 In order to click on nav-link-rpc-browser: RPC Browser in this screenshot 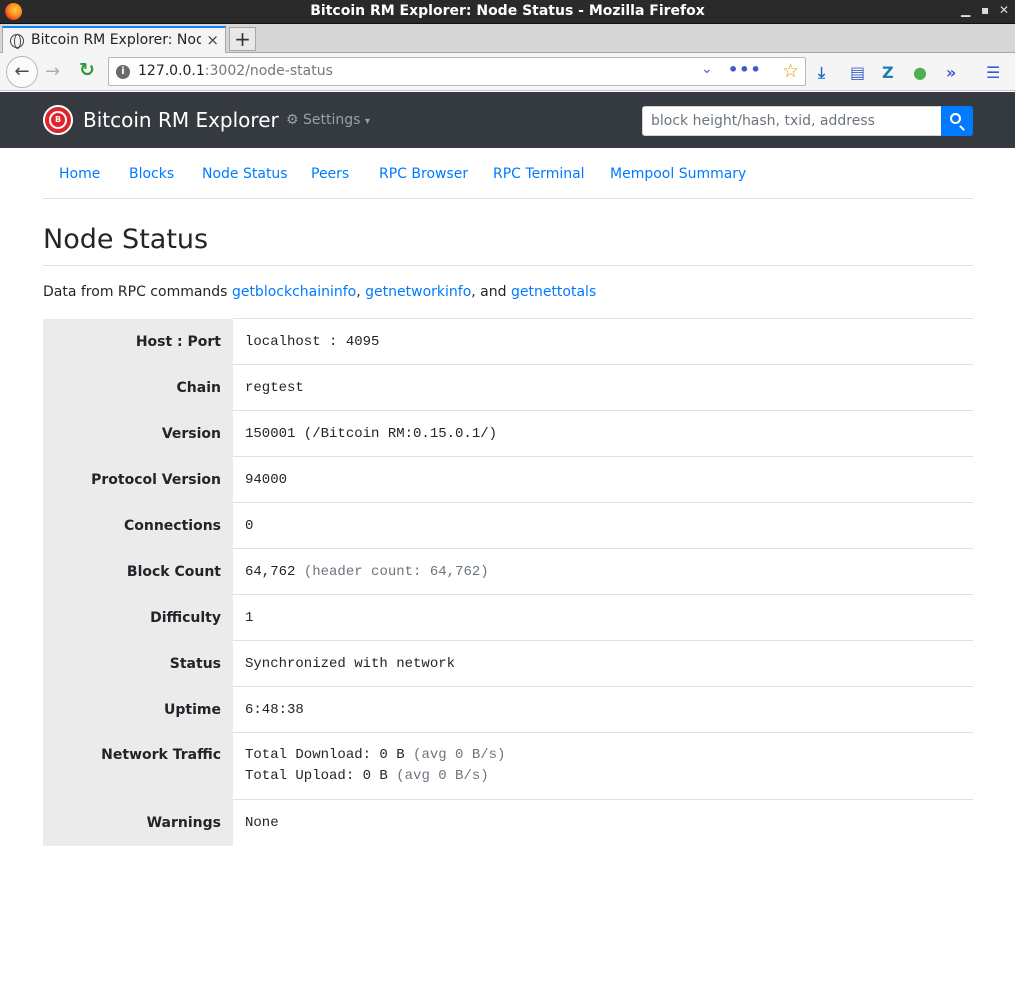, I will do `click(423, 174)`.